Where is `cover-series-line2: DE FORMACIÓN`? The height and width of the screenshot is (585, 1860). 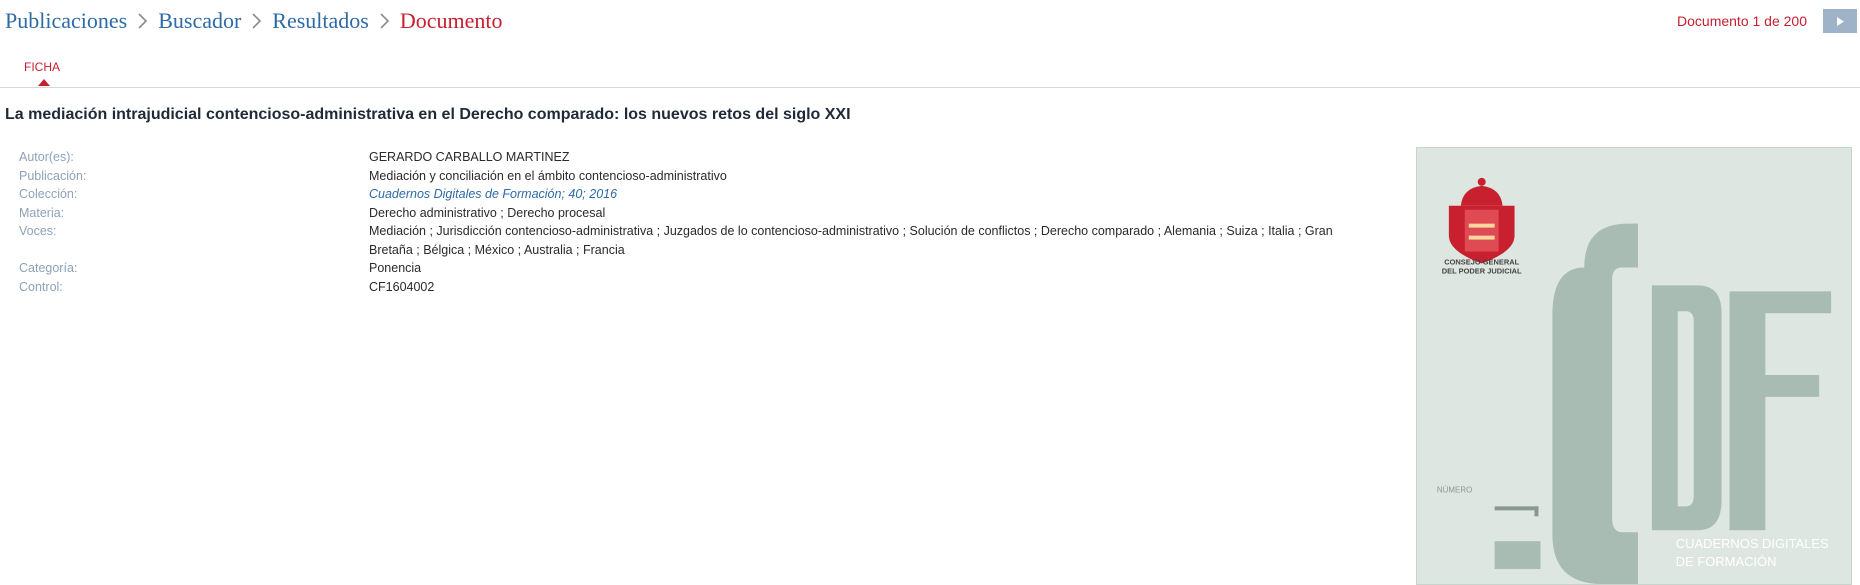
cover-series-line2: DE FORMACIÓN is located at coordinates (1726, 561).